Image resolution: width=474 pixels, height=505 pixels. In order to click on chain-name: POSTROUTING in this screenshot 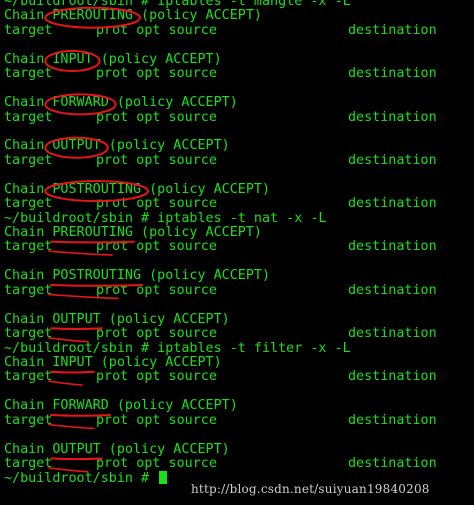, I will do `click(97, 276)`.